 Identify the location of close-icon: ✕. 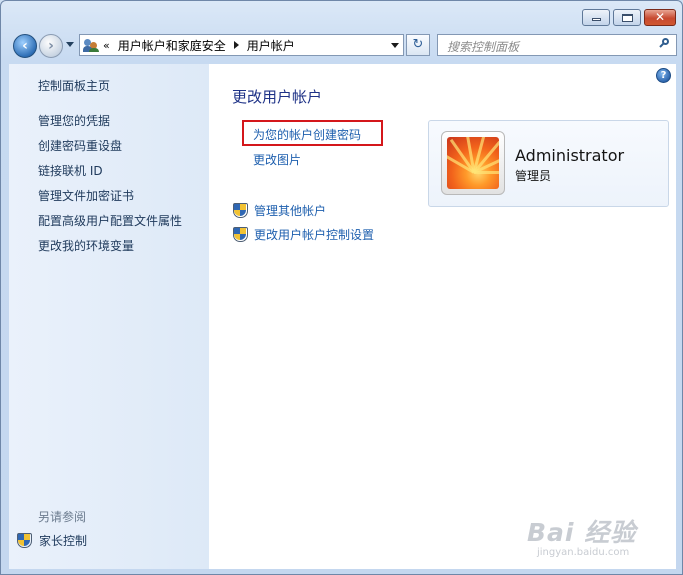
(660, 17).